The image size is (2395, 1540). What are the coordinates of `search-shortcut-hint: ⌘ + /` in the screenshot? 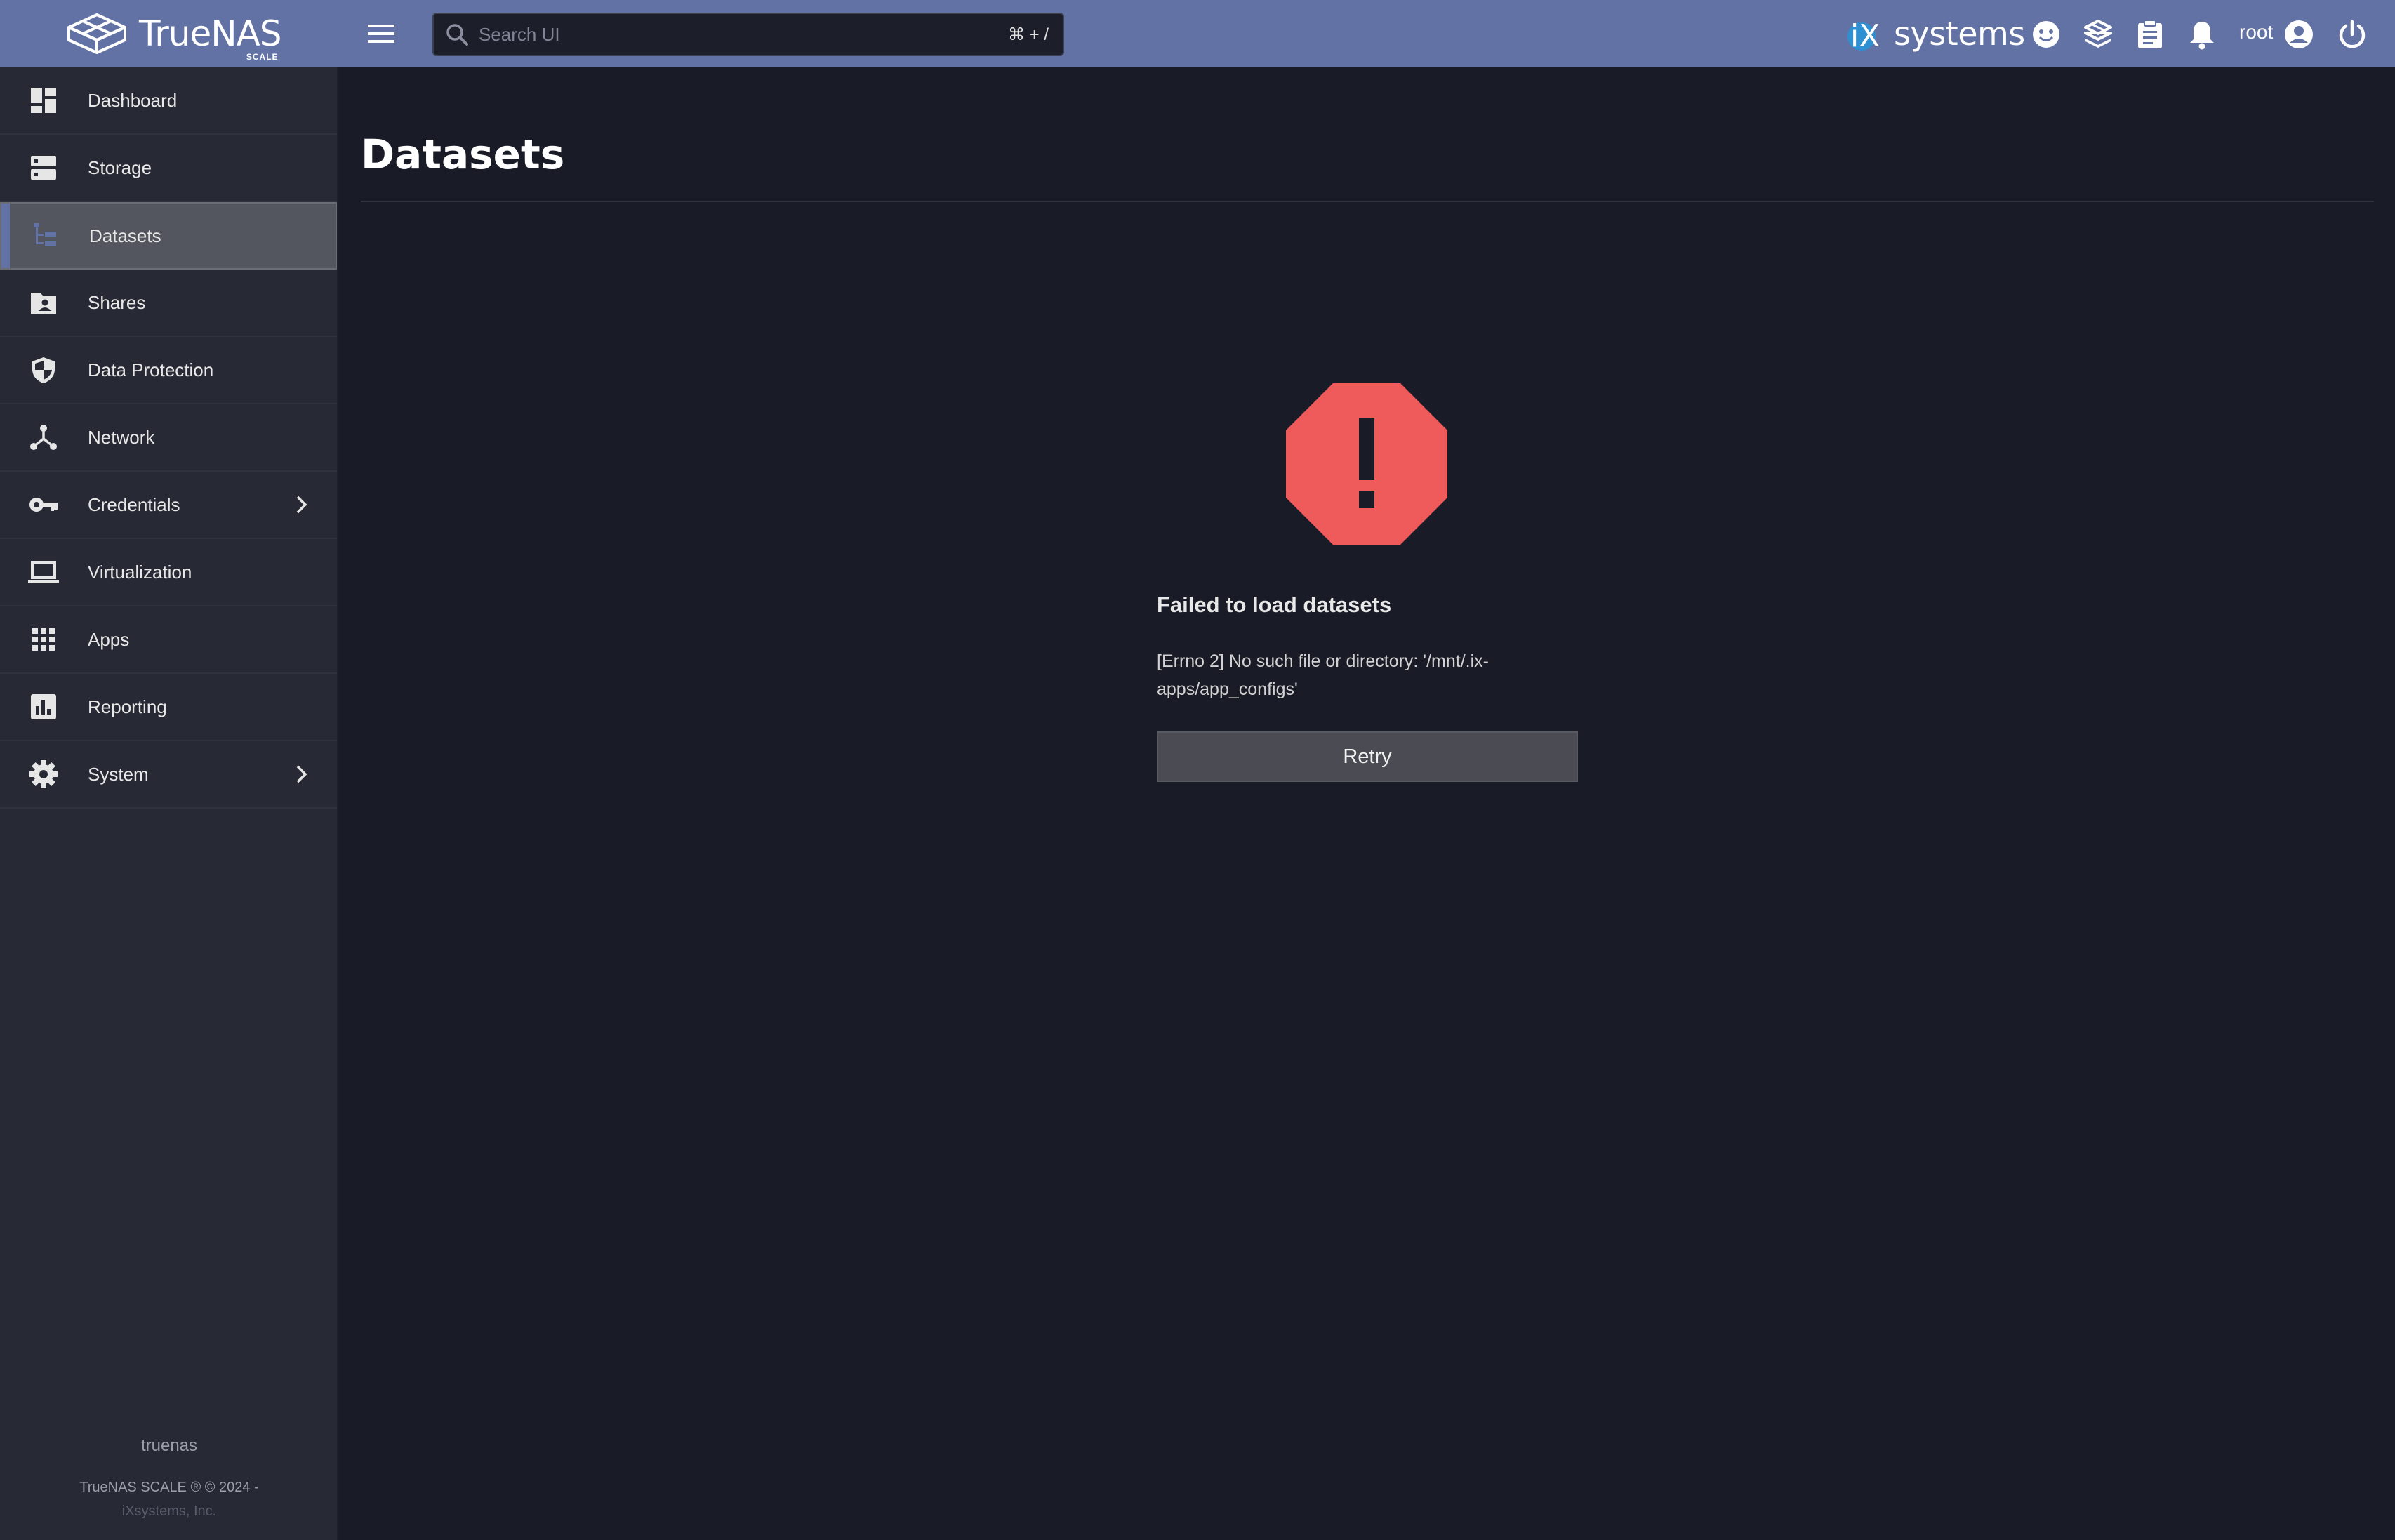 It's located at (1028, 35).